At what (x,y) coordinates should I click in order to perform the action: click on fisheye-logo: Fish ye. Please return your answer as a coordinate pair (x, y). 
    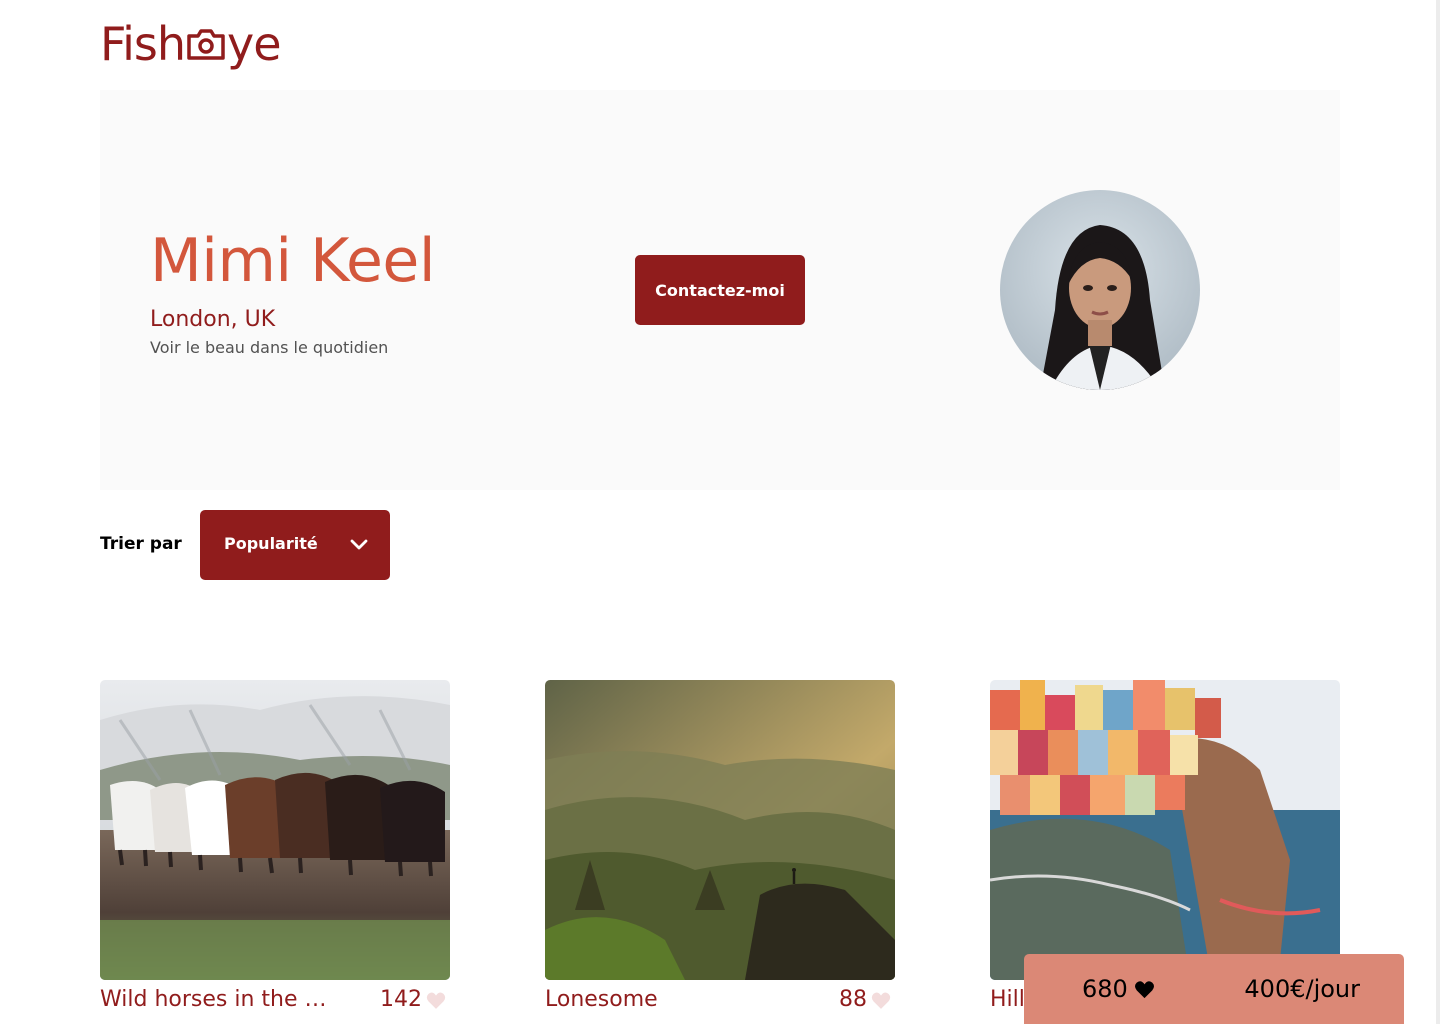
    Looking at the image, I should click on (191, 42).